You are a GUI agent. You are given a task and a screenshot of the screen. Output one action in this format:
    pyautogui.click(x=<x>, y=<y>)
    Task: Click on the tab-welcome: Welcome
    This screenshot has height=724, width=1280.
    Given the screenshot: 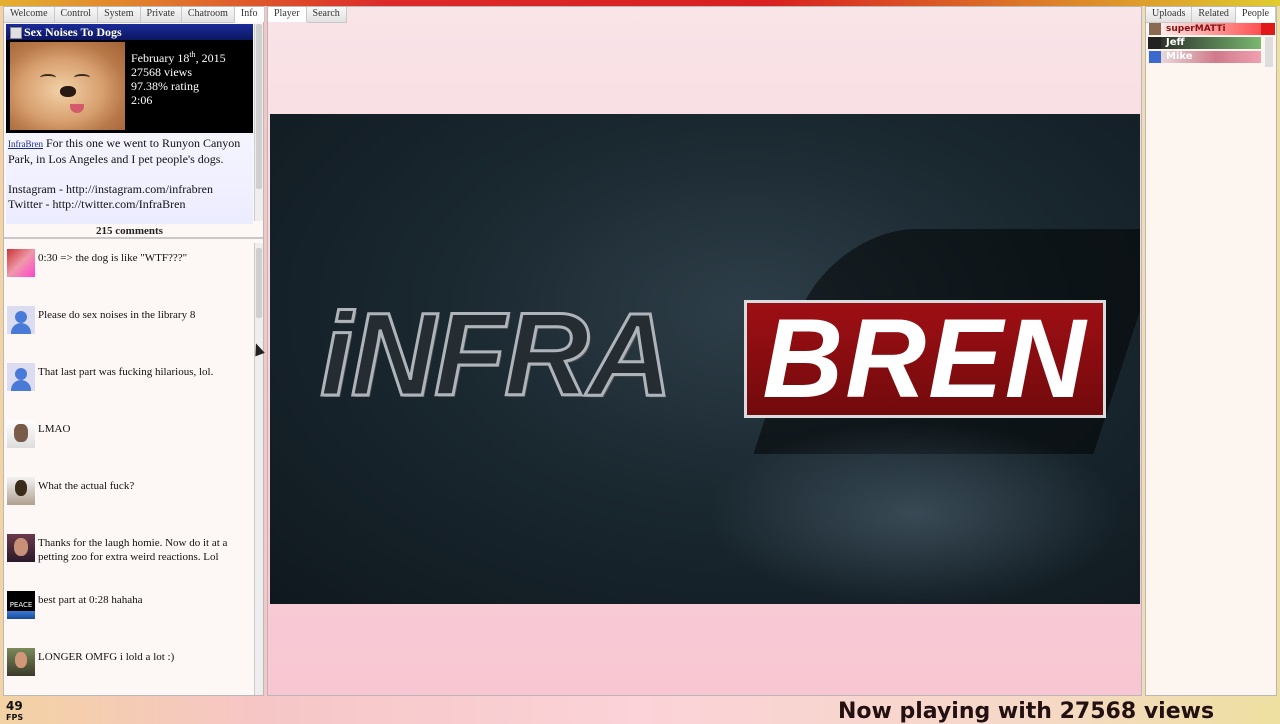 What is the action you would take?
    pyautogui.click(x=29, y=15)
    